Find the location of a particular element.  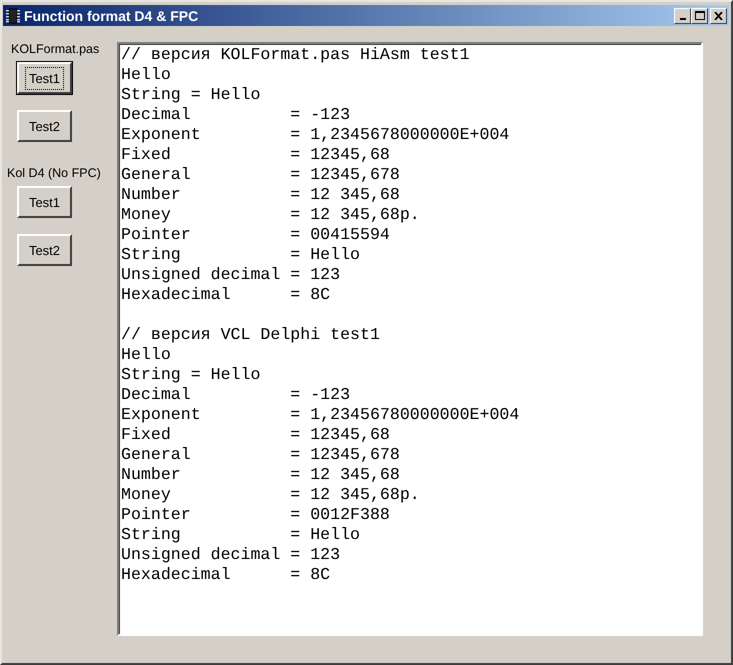

window-title: Function format D4 & FPC is located at coordinates (112, 16).